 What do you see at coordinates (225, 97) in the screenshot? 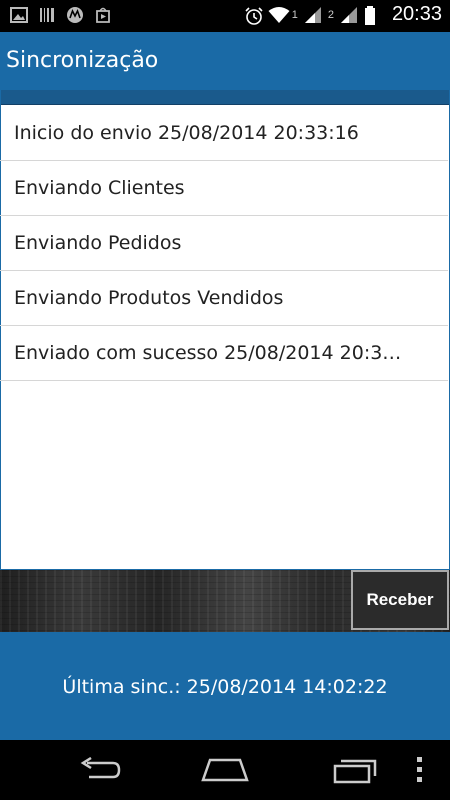
I see `panel-top-divider` at bounding box center [225, 97].